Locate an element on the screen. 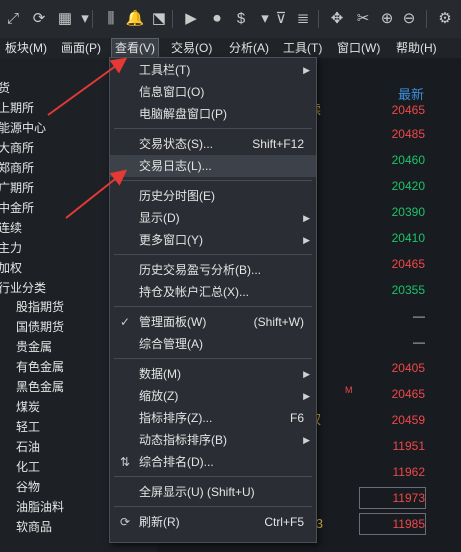 The width and height of the screenshot is (461, 552). tree-item: 轻工 is located at coordinates (28, 427).